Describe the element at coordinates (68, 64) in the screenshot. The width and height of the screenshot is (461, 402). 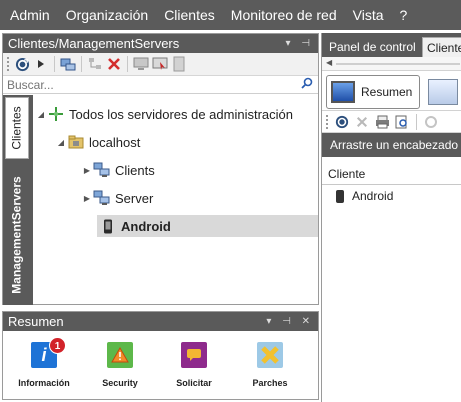
I see `add-server-icon` at that location.